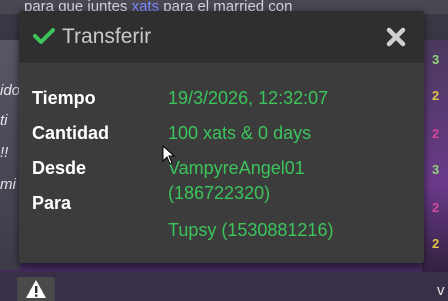 The height and width of the screenshot is (301, 448). I want to click on dialog-title: Transferir, so click(107, 36).